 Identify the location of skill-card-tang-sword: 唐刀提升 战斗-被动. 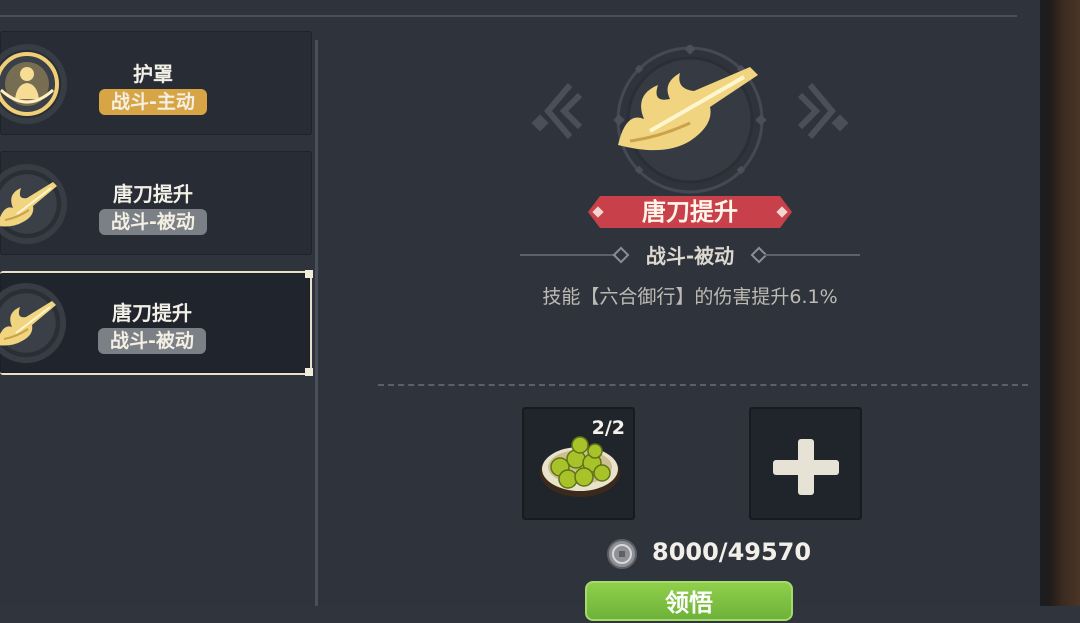
(156, 203).